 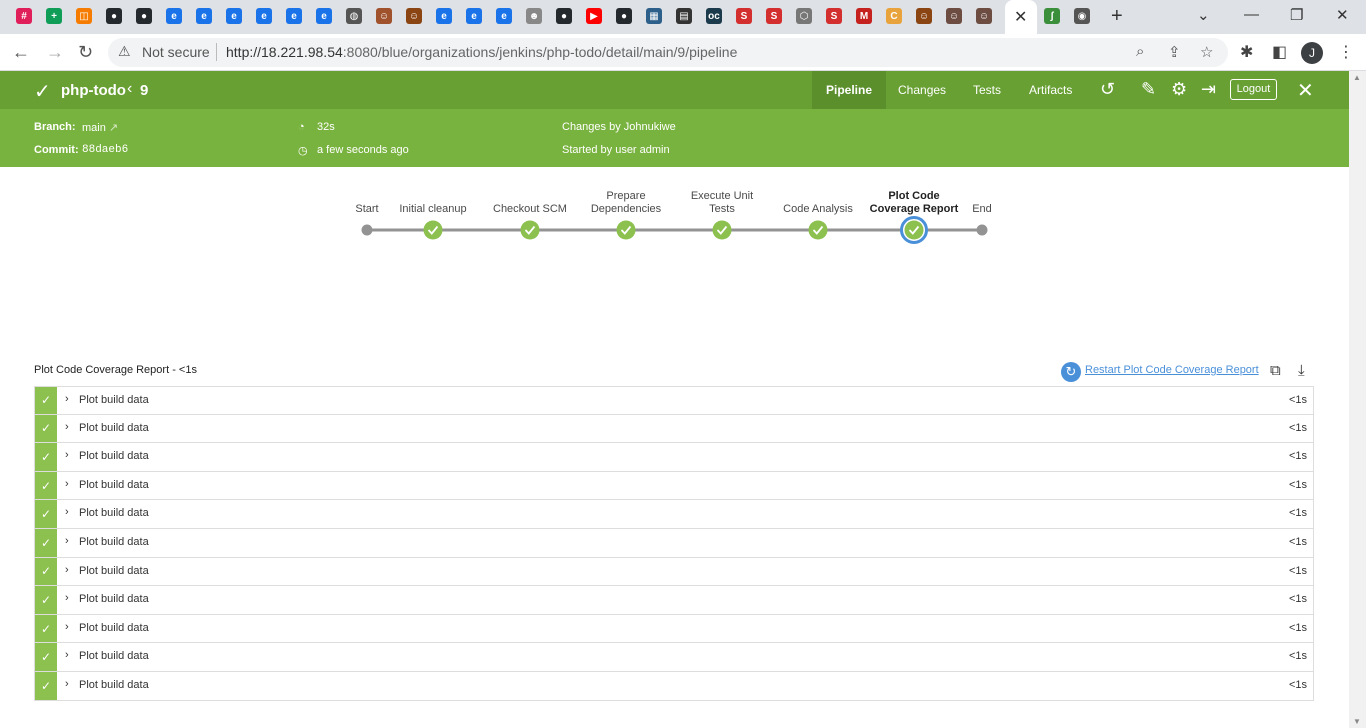 I want to click on globe-icon: ◍, so click(x=354, y=16).